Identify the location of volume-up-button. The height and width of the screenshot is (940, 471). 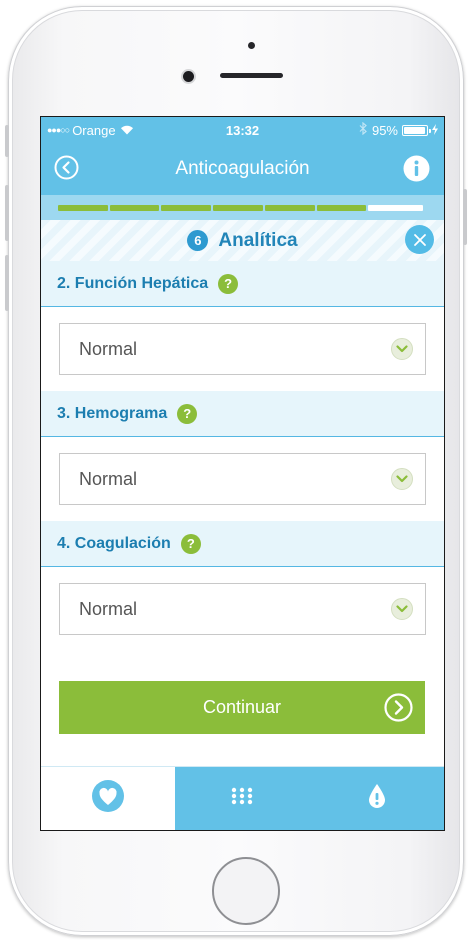
(7, 213).